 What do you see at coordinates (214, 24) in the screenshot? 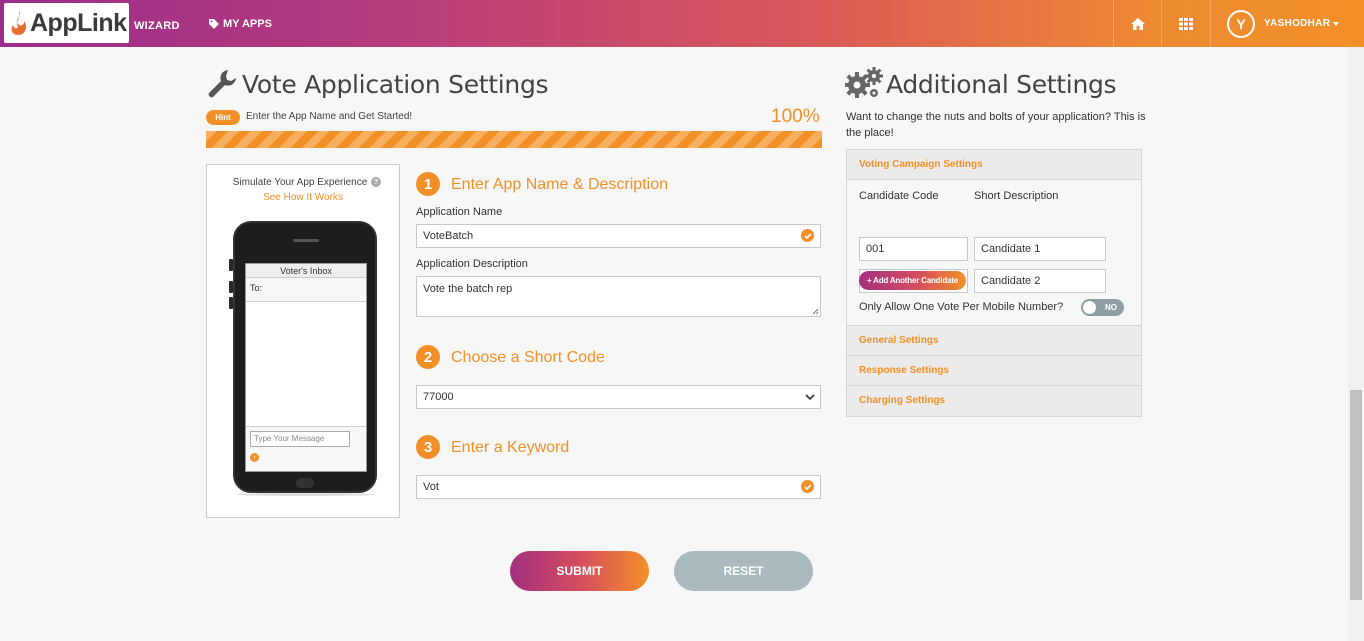
I see `tag-icon` at bounding box center [214, 24].